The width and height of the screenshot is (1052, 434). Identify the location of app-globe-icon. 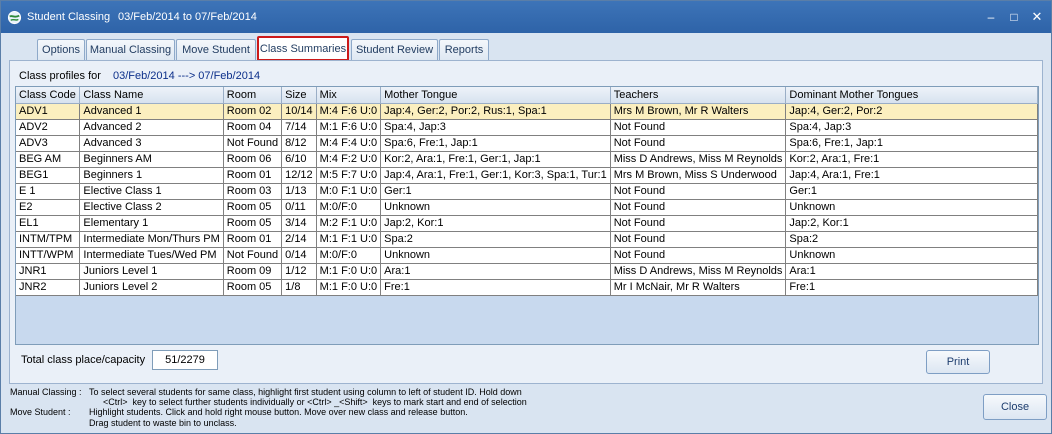
(14, 17).